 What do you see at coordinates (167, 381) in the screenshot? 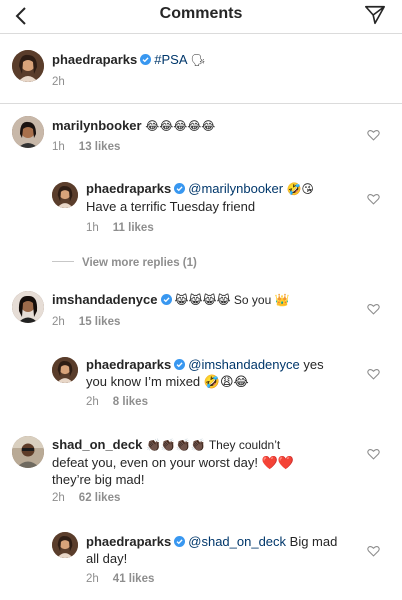
I see `reply-text-line2: you know I’m mixed 🤣😩😂` at bounding box center [167, 381].